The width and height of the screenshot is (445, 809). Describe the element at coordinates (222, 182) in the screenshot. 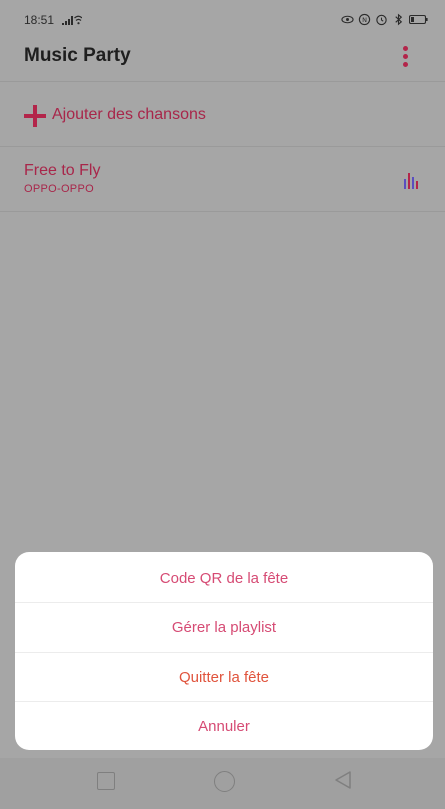

I see `playlist-item: Free to Fly OPPO-OPPO` at that location.